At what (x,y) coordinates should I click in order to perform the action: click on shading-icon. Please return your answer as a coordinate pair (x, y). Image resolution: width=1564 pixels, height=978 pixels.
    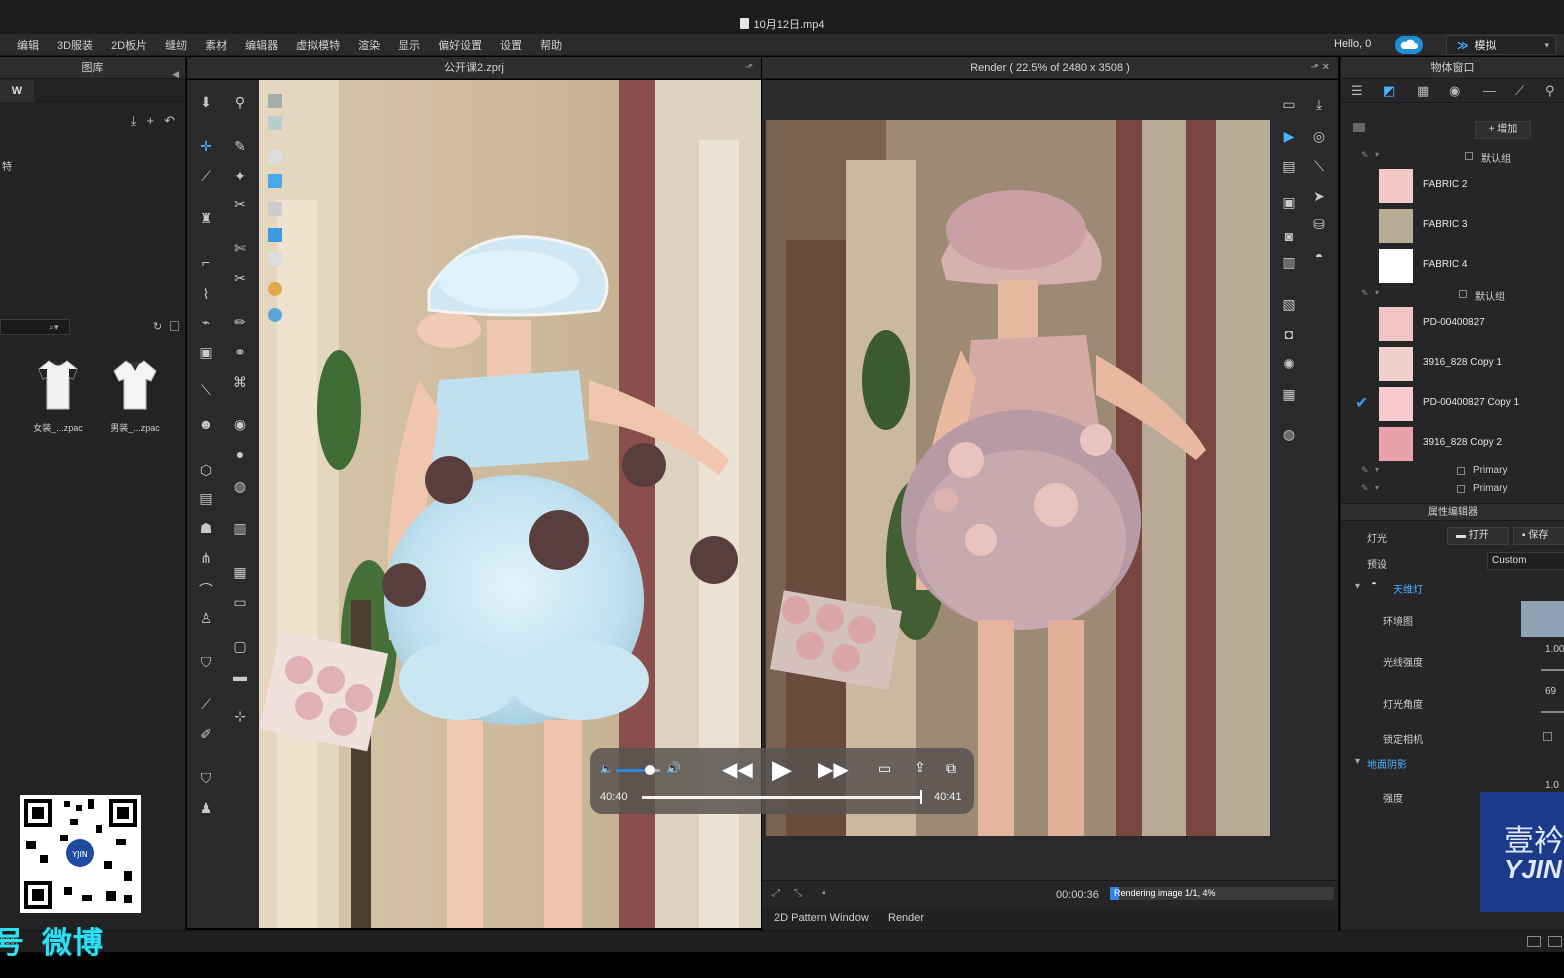
    Looking at the image, I should click on (275, 101).